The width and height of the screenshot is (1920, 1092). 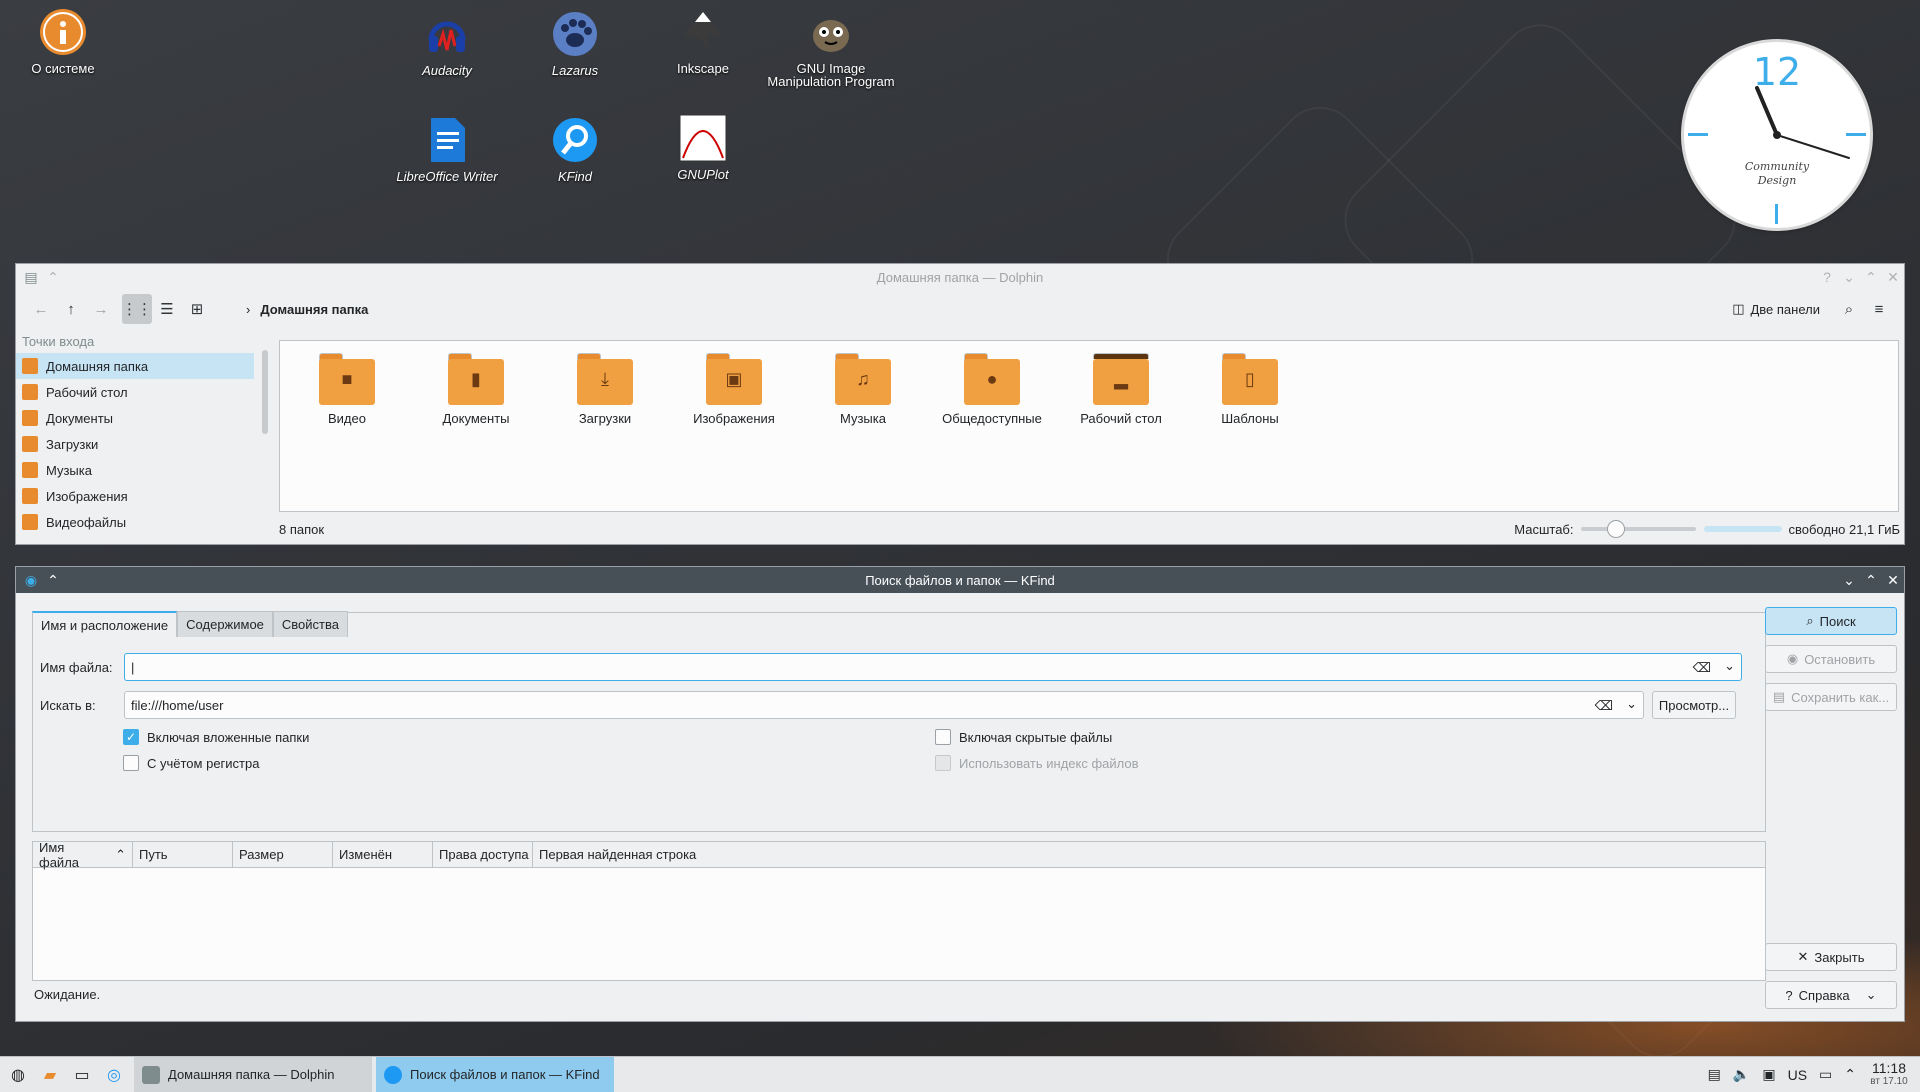 What do you see at coordinates (183, 854) in the screenshot?
I see `column-header-path: Путь` at bounding box center [183, 854].